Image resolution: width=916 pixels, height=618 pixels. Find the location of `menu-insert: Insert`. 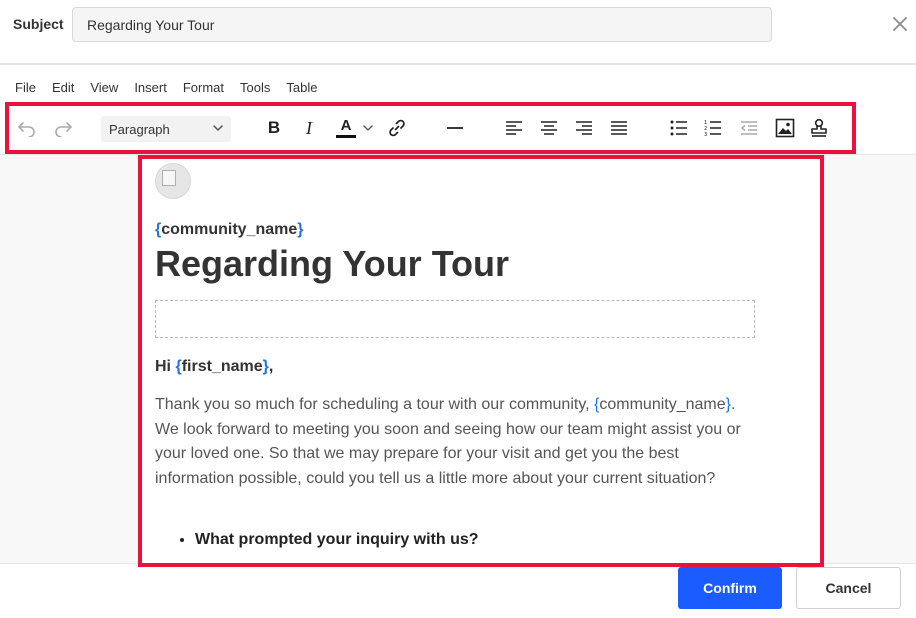

menu-insert: Insert is located at coordinates (150, 87).